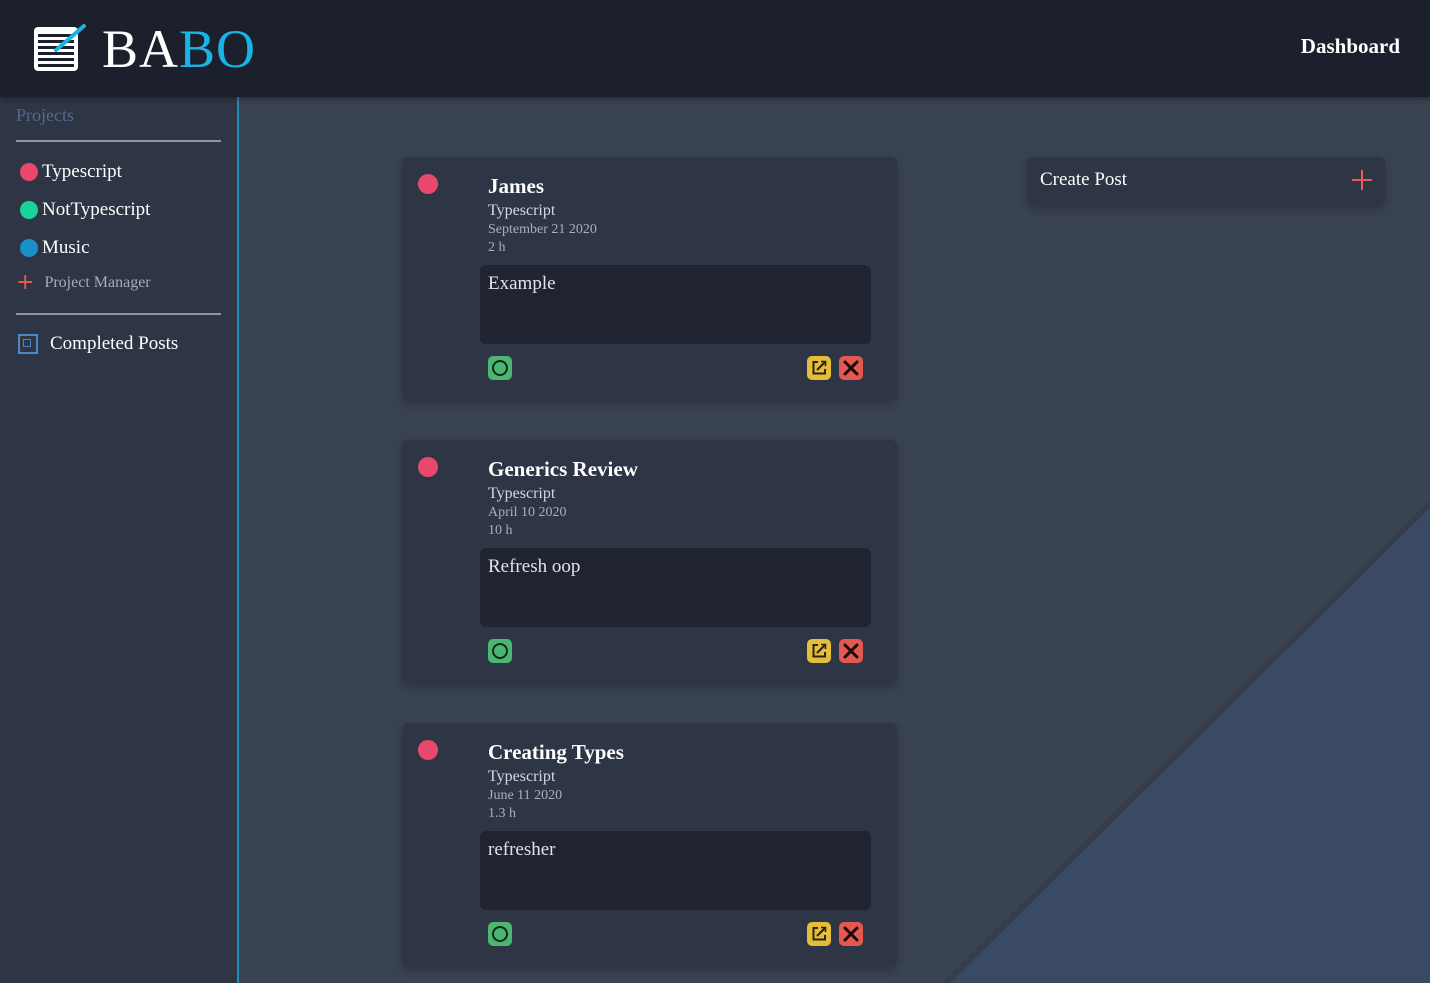 This screenshot has width=1430, height=983. Describe the element at coordinates (556, 752) in the screenshot. I see `post-title: Creating Types` at that location.